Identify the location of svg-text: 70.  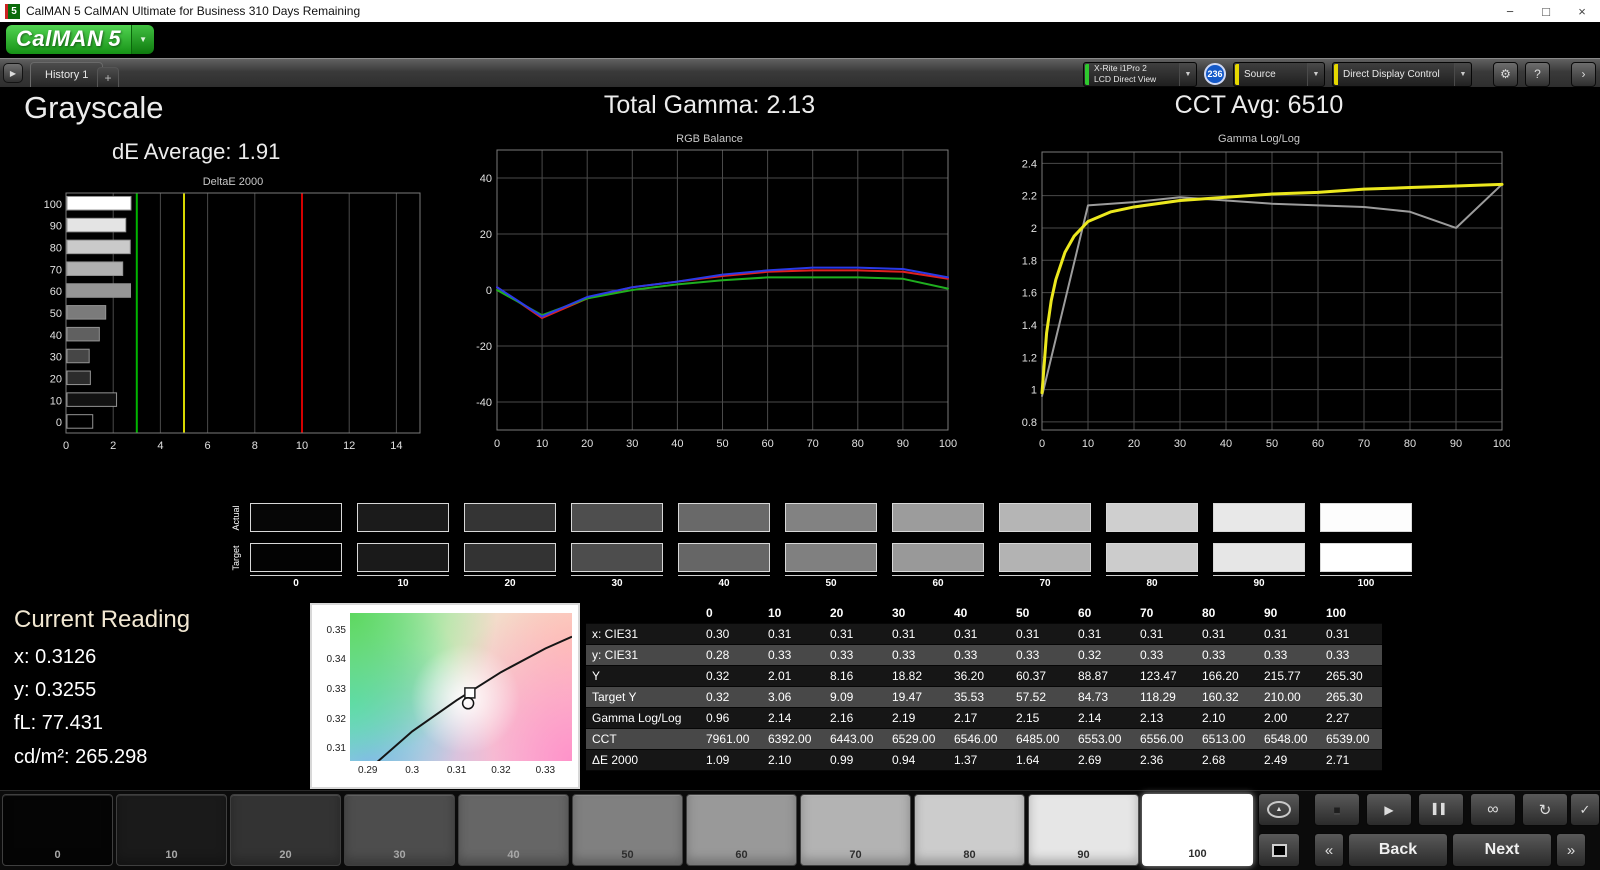
(56, 270).